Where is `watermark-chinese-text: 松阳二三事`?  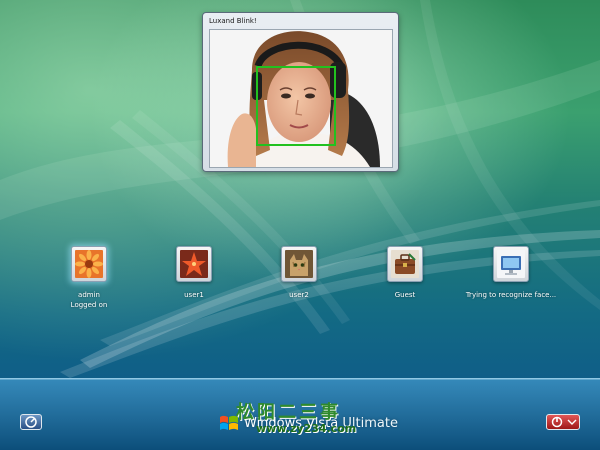 watermark-chinese-text: 松阳二三事 is located at coordinates (288, 412).